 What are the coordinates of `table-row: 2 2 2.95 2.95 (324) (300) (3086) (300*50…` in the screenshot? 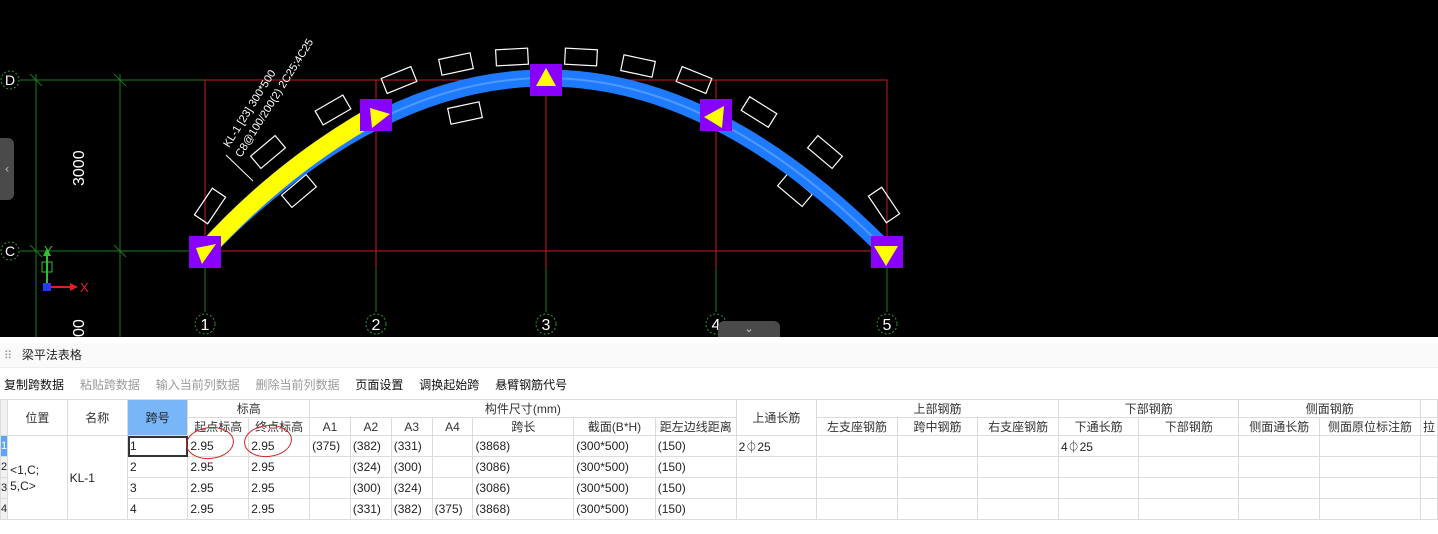 It's located at (719, 467).